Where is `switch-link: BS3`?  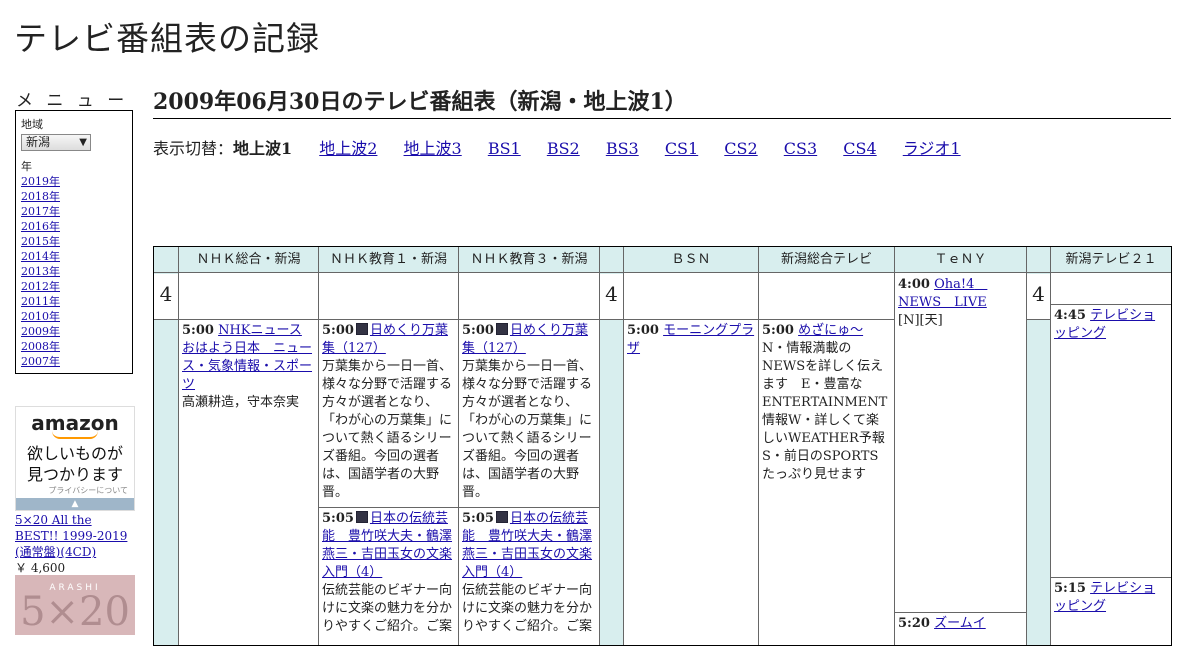
switch-link: BS3 is located at coordinates (622, 148).